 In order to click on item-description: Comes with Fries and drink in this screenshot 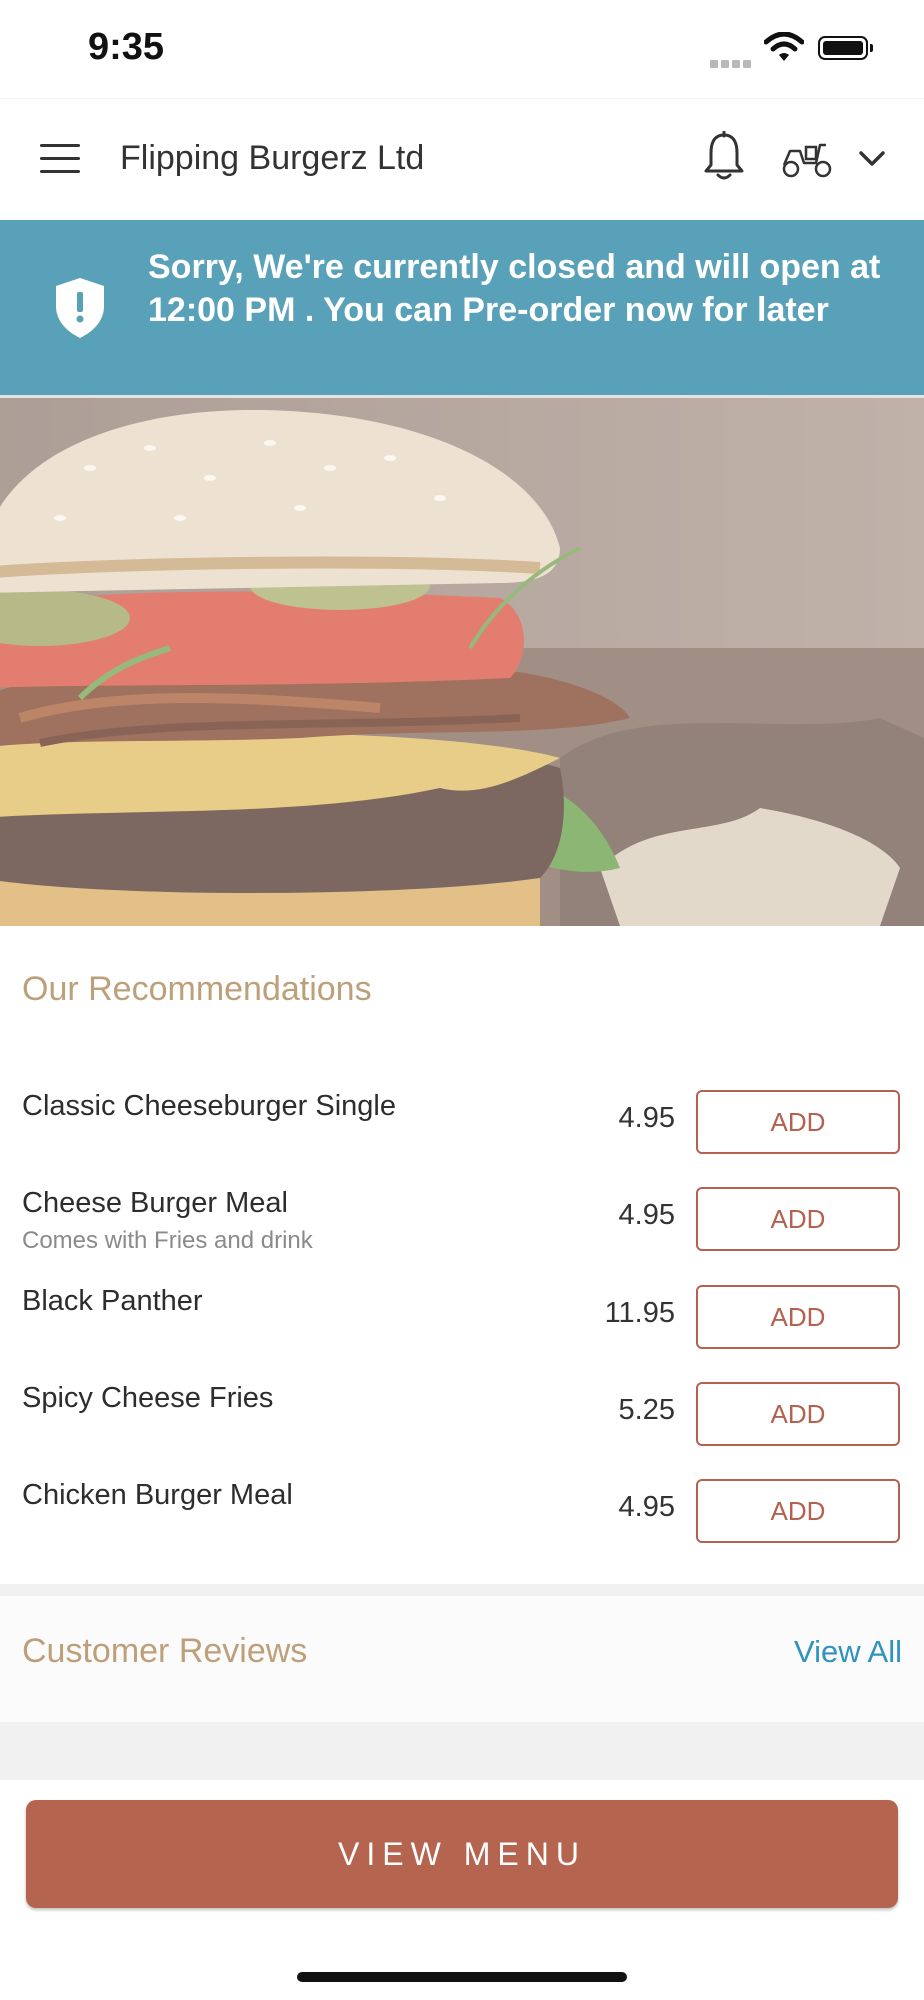, I will do `click(167, 1240)`.